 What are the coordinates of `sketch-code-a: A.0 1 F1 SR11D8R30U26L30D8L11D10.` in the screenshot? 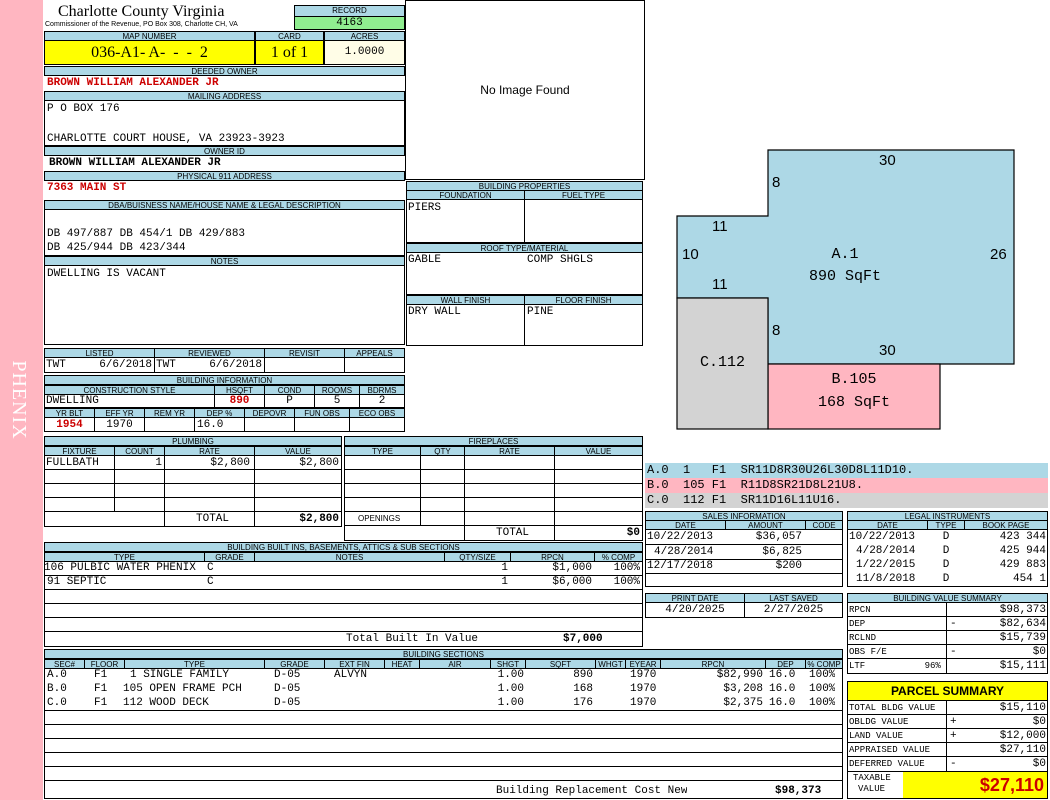 It's located at (846, 470).